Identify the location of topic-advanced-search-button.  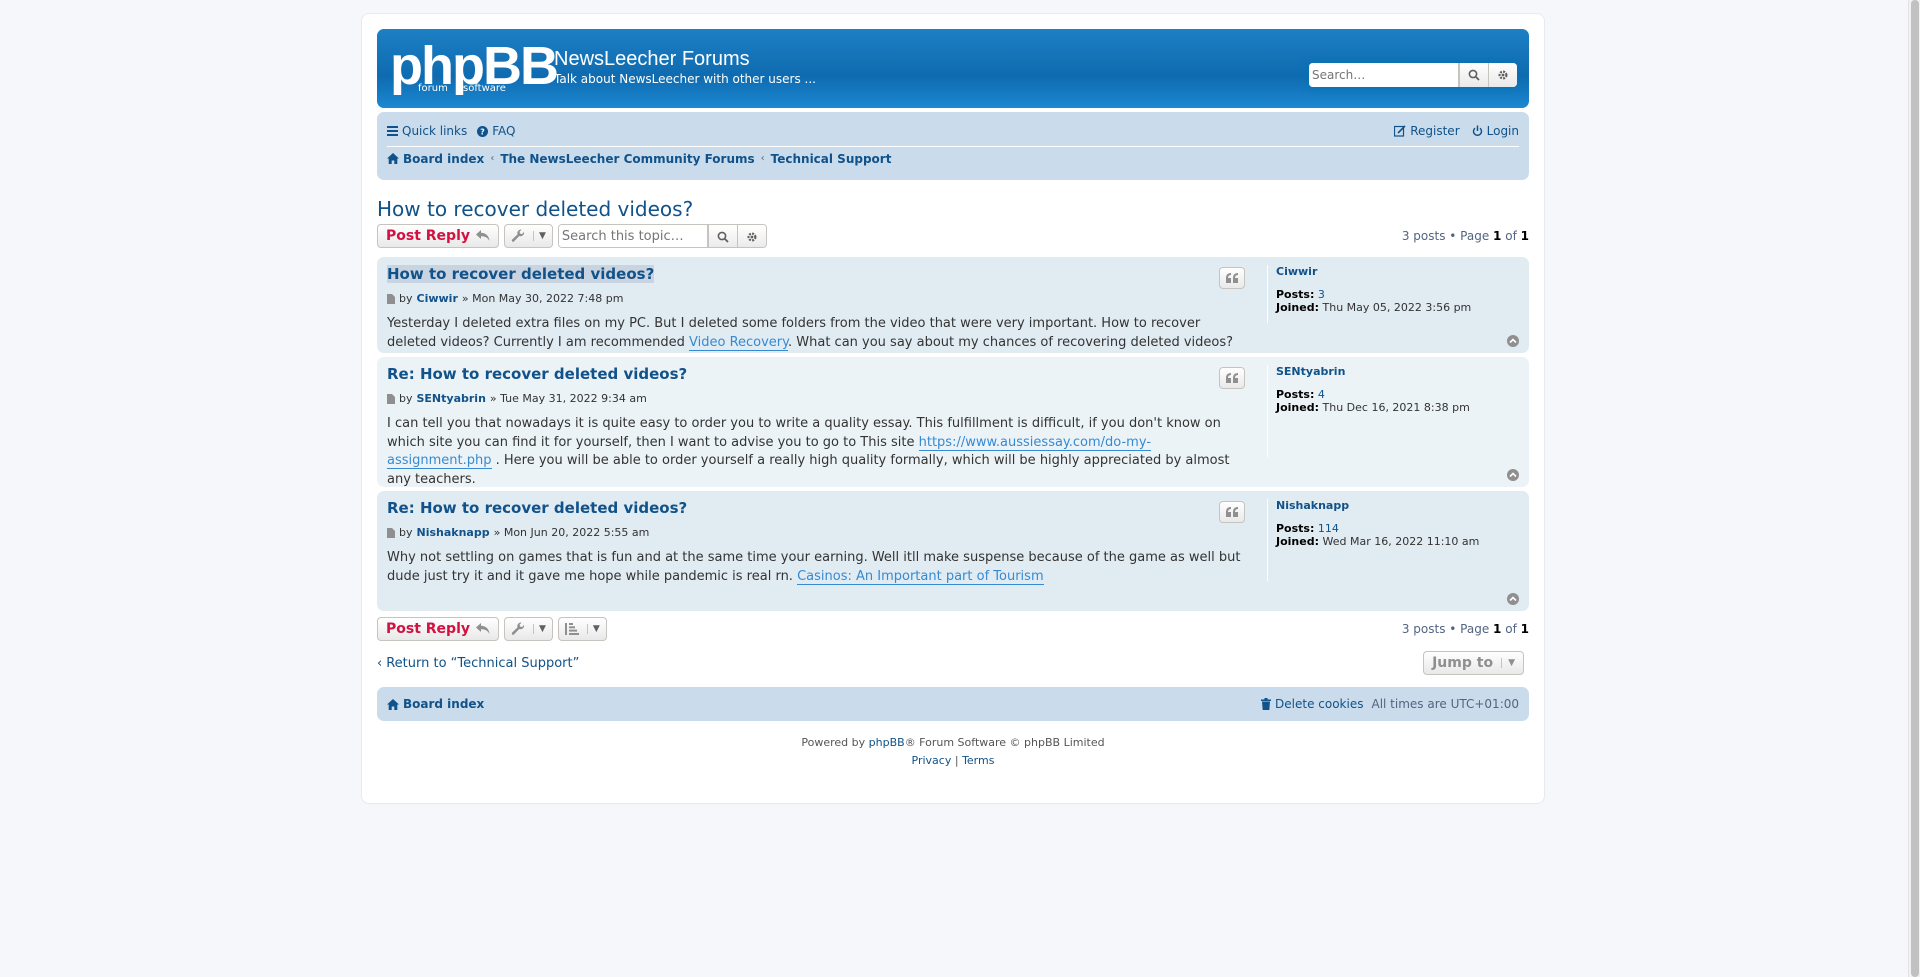
(751, 236).